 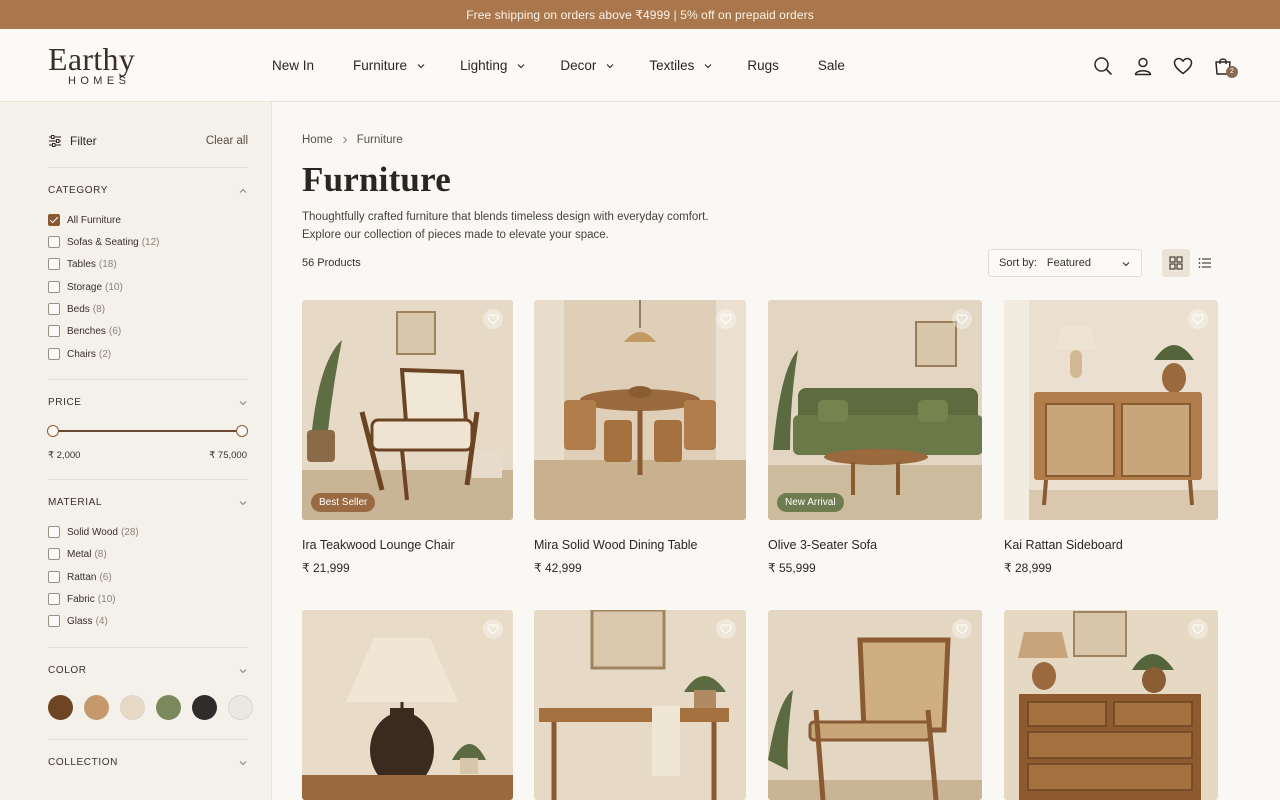 What do you see at coordinates (407, 410) in the screenshot?
I see `product-image: Best Seller` at bounding box center [407, 410].